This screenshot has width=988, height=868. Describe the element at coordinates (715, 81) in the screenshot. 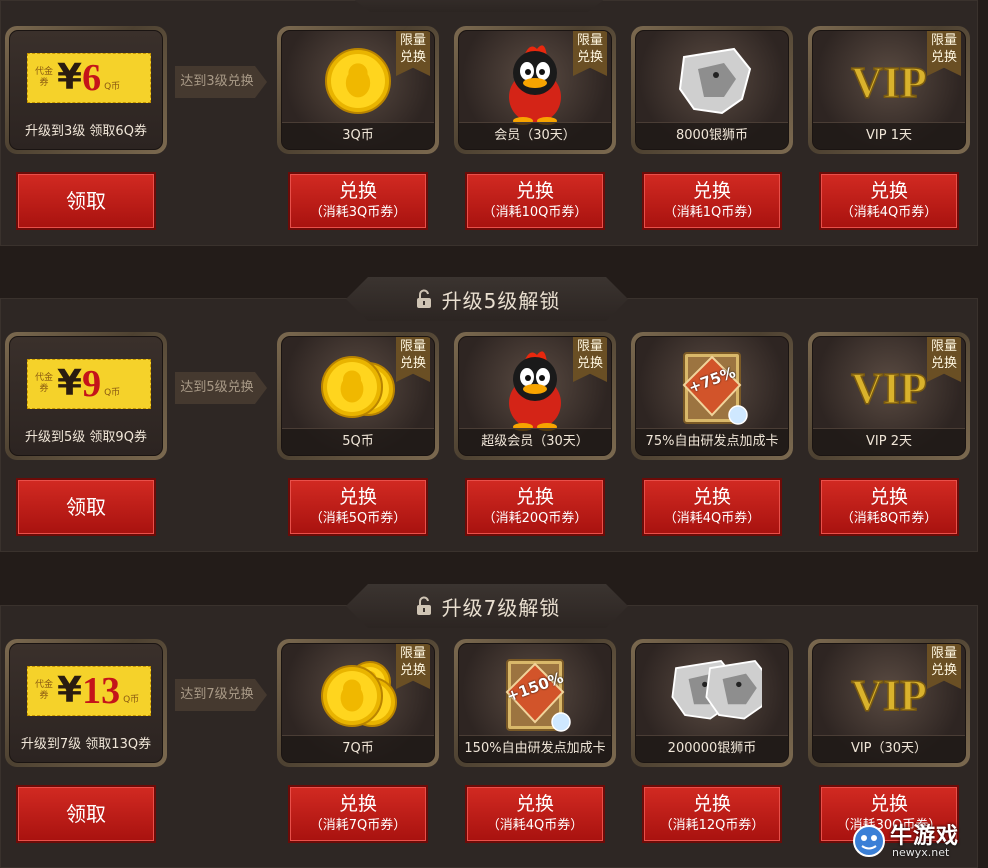

I see `silver-lion-icon` at that location.